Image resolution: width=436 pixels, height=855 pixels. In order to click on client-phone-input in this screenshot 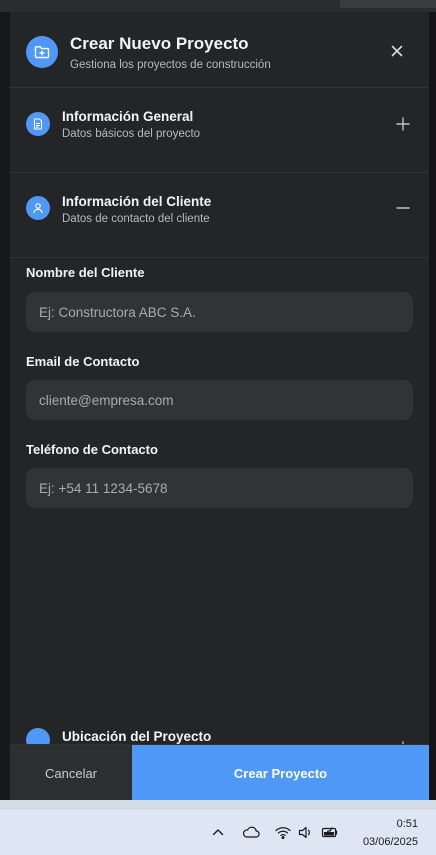, I will do `click(219, 488)`.